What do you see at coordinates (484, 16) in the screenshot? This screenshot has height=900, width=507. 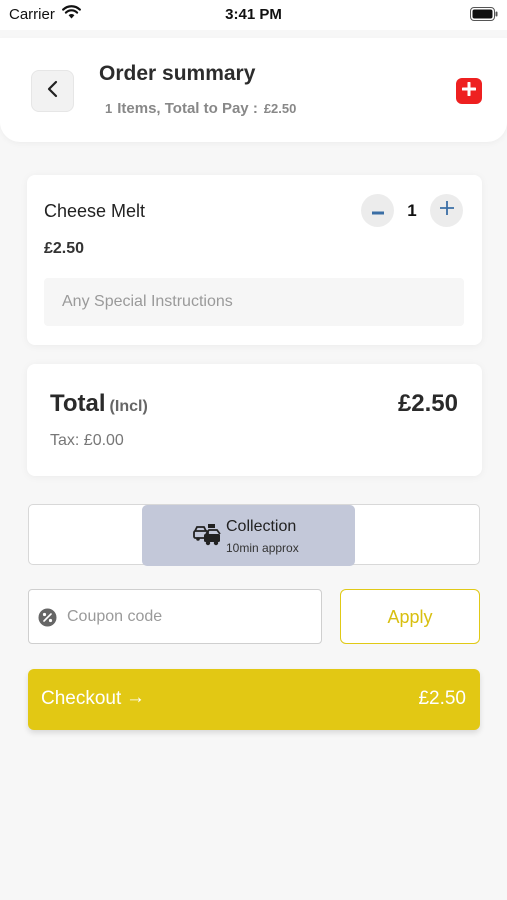 I see `battery-icon` at bounding box center [484, 16].